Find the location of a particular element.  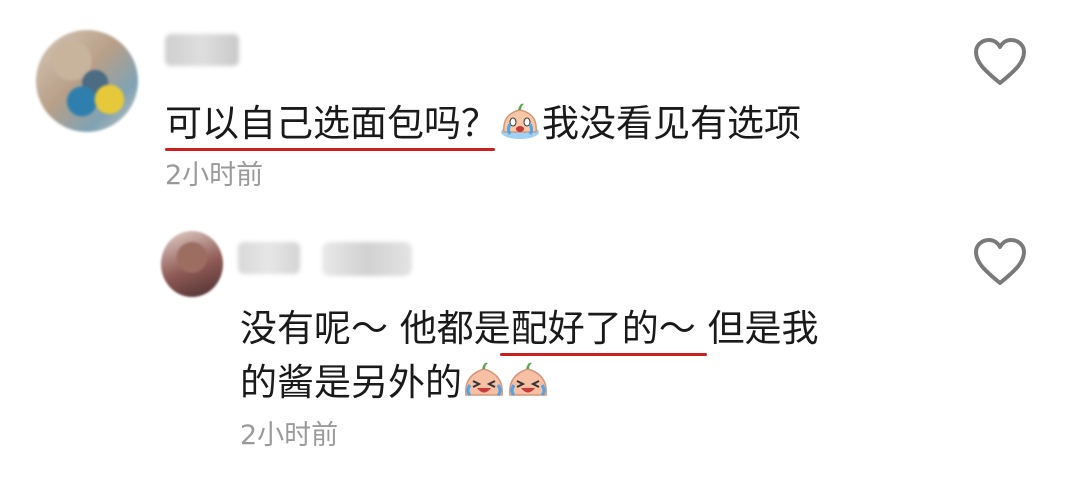

commenter-name-blurred is located at coordinates (202, 50).